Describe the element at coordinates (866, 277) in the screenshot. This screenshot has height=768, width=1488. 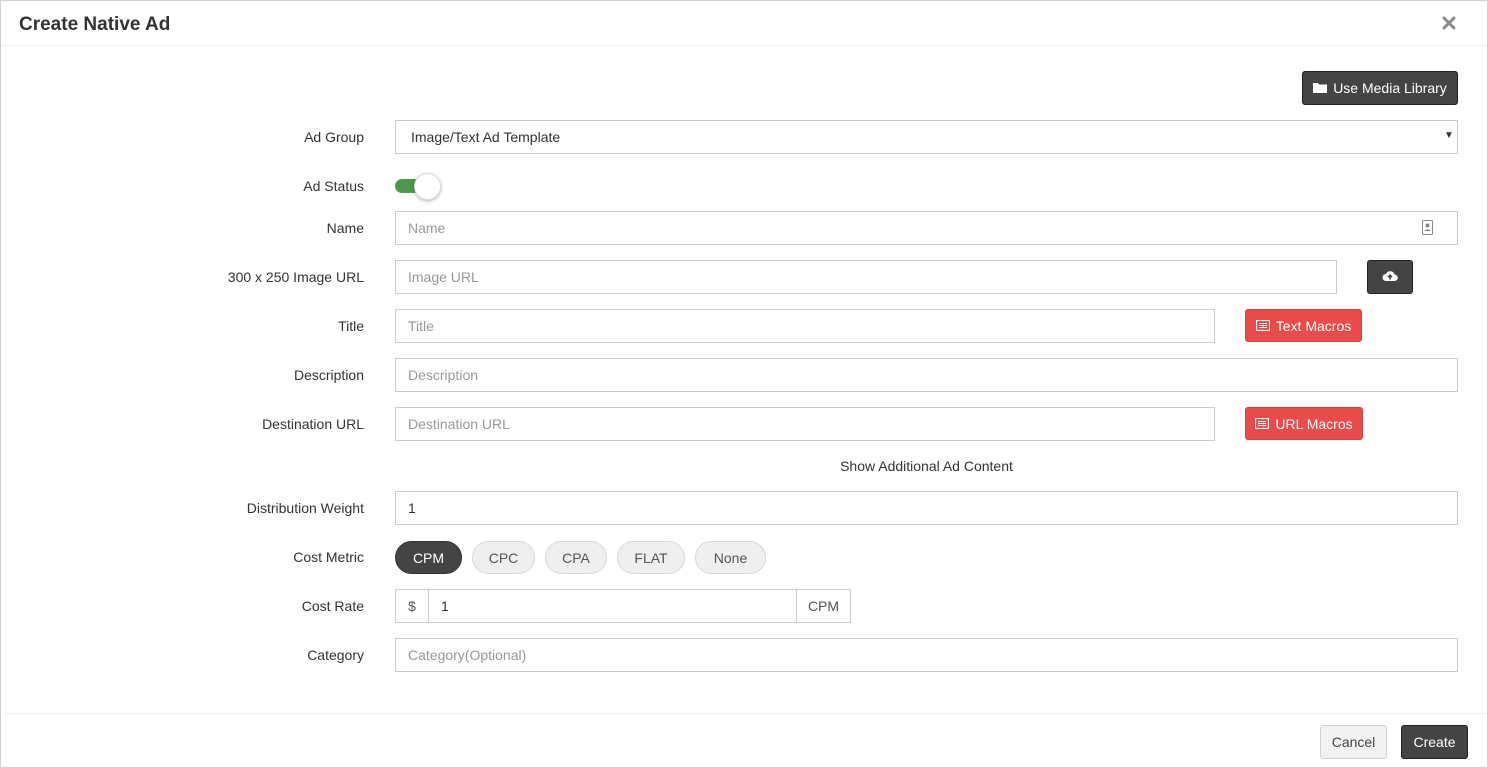
I see `image-url-input` at that location.